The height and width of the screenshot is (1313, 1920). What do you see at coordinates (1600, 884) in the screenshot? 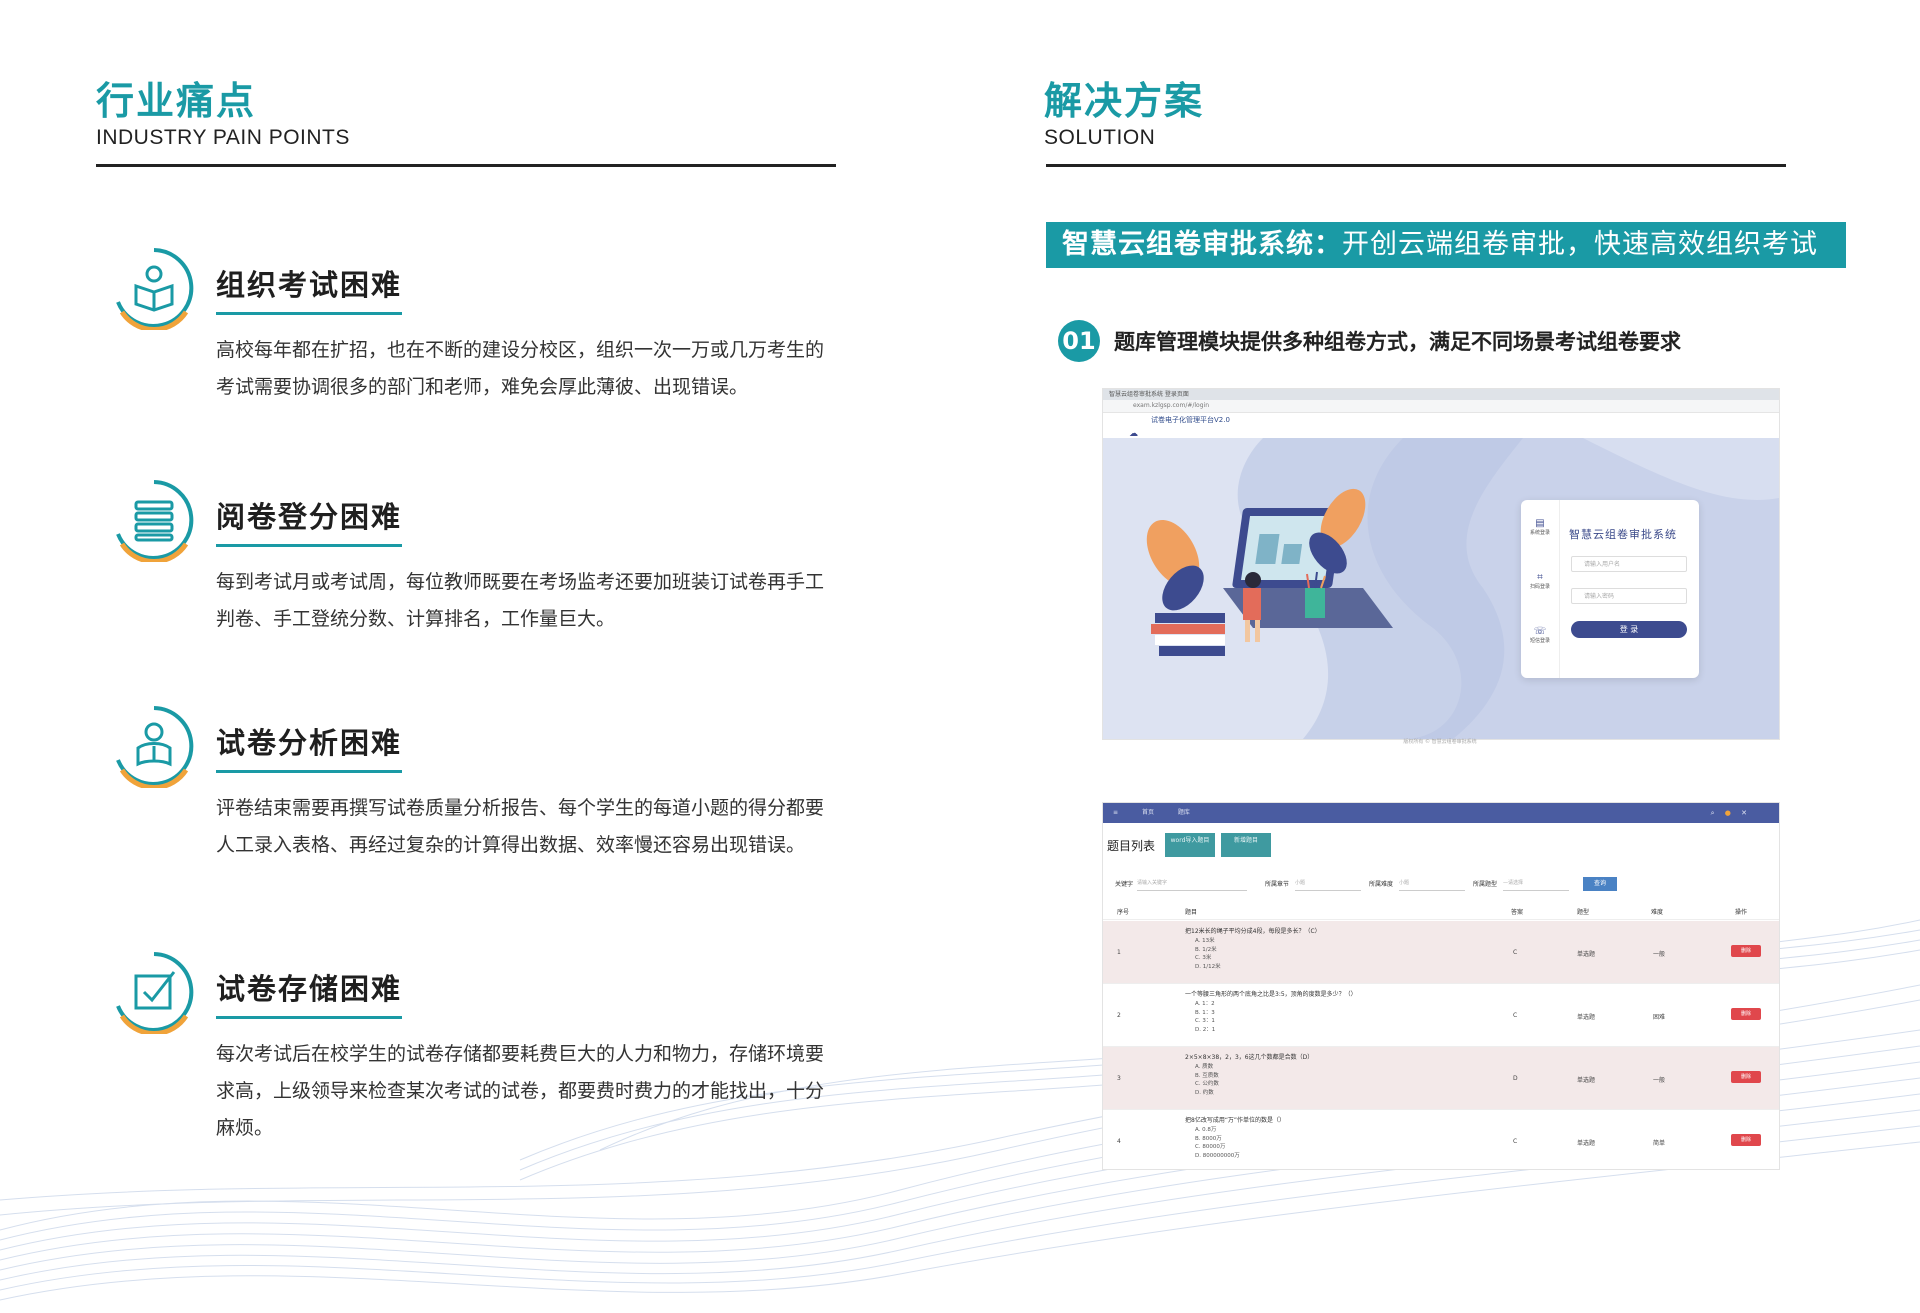
I see `query-button: 查询` at bounding box center [1600, 884].